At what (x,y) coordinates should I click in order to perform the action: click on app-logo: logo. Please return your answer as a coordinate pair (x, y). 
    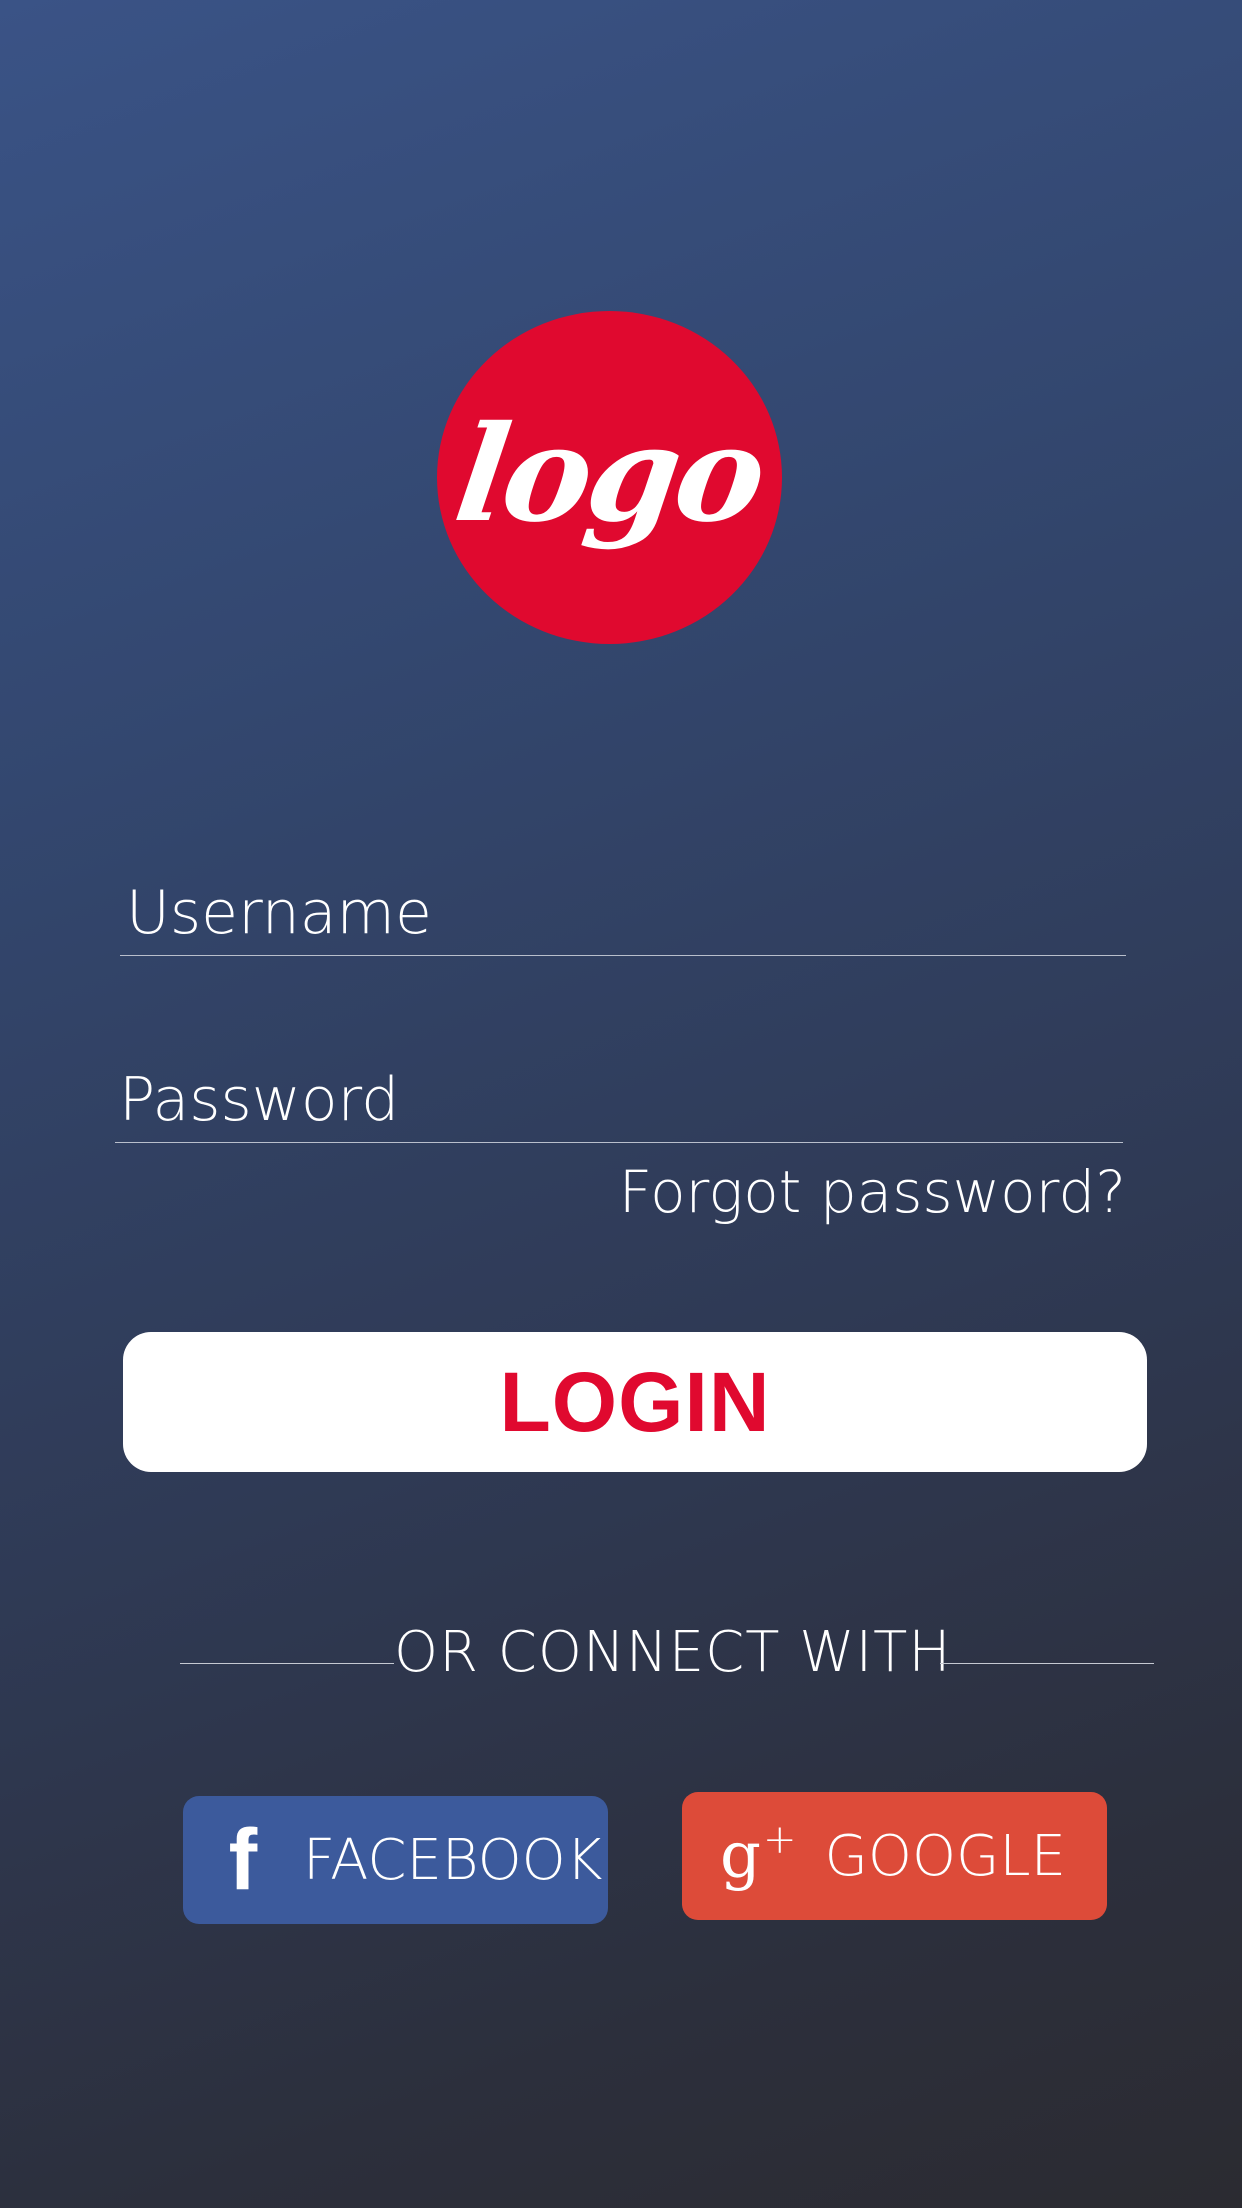
    Looking at the image, I should click on (609, 477).